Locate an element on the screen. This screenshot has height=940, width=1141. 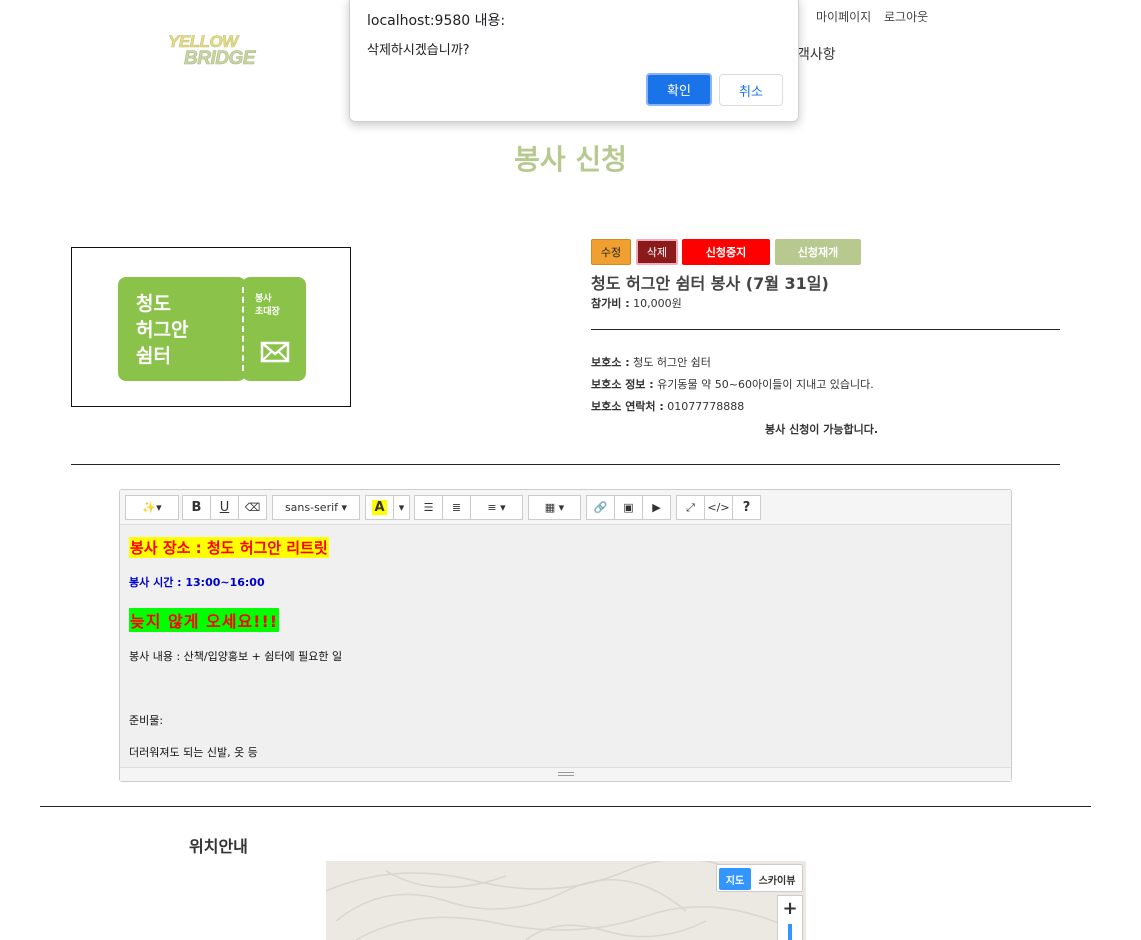
shelter-info-label: 보호소 정보 : is located at coordinates (622, 384).